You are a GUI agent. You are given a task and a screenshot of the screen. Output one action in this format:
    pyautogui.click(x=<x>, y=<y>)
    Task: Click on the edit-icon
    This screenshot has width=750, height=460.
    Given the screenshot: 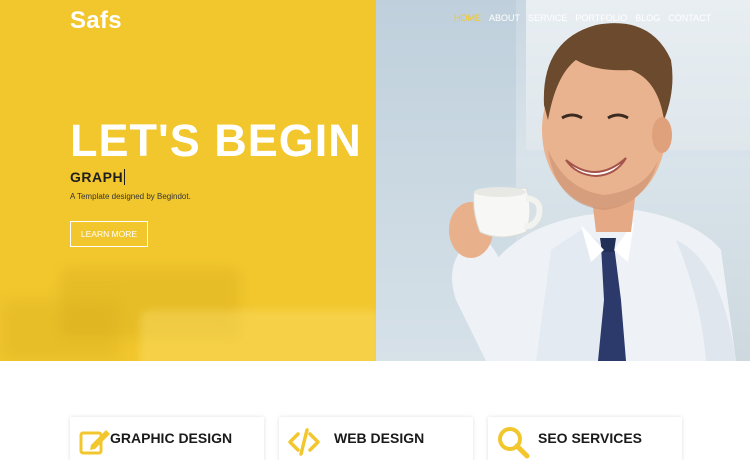 What is the action you would take?
    pyautogui.click(x=94, y=442)
    